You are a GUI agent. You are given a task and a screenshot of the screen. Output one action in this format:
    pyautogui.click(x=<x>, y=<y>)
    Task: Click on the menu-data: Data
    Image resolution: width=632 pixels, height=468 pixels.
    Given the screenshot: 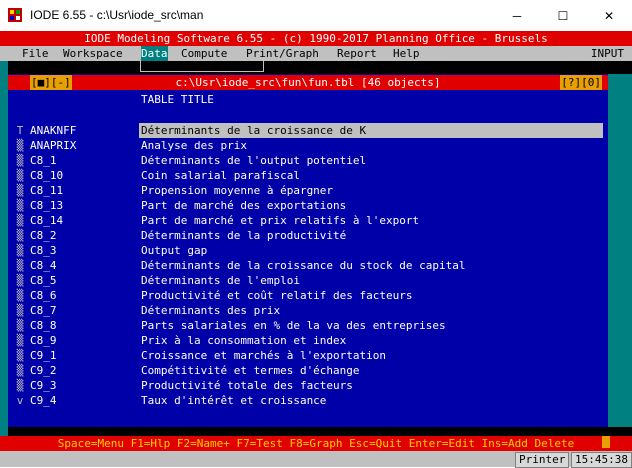 What is the action you would take?
    pyautogui.click(x=154, y=53)
    